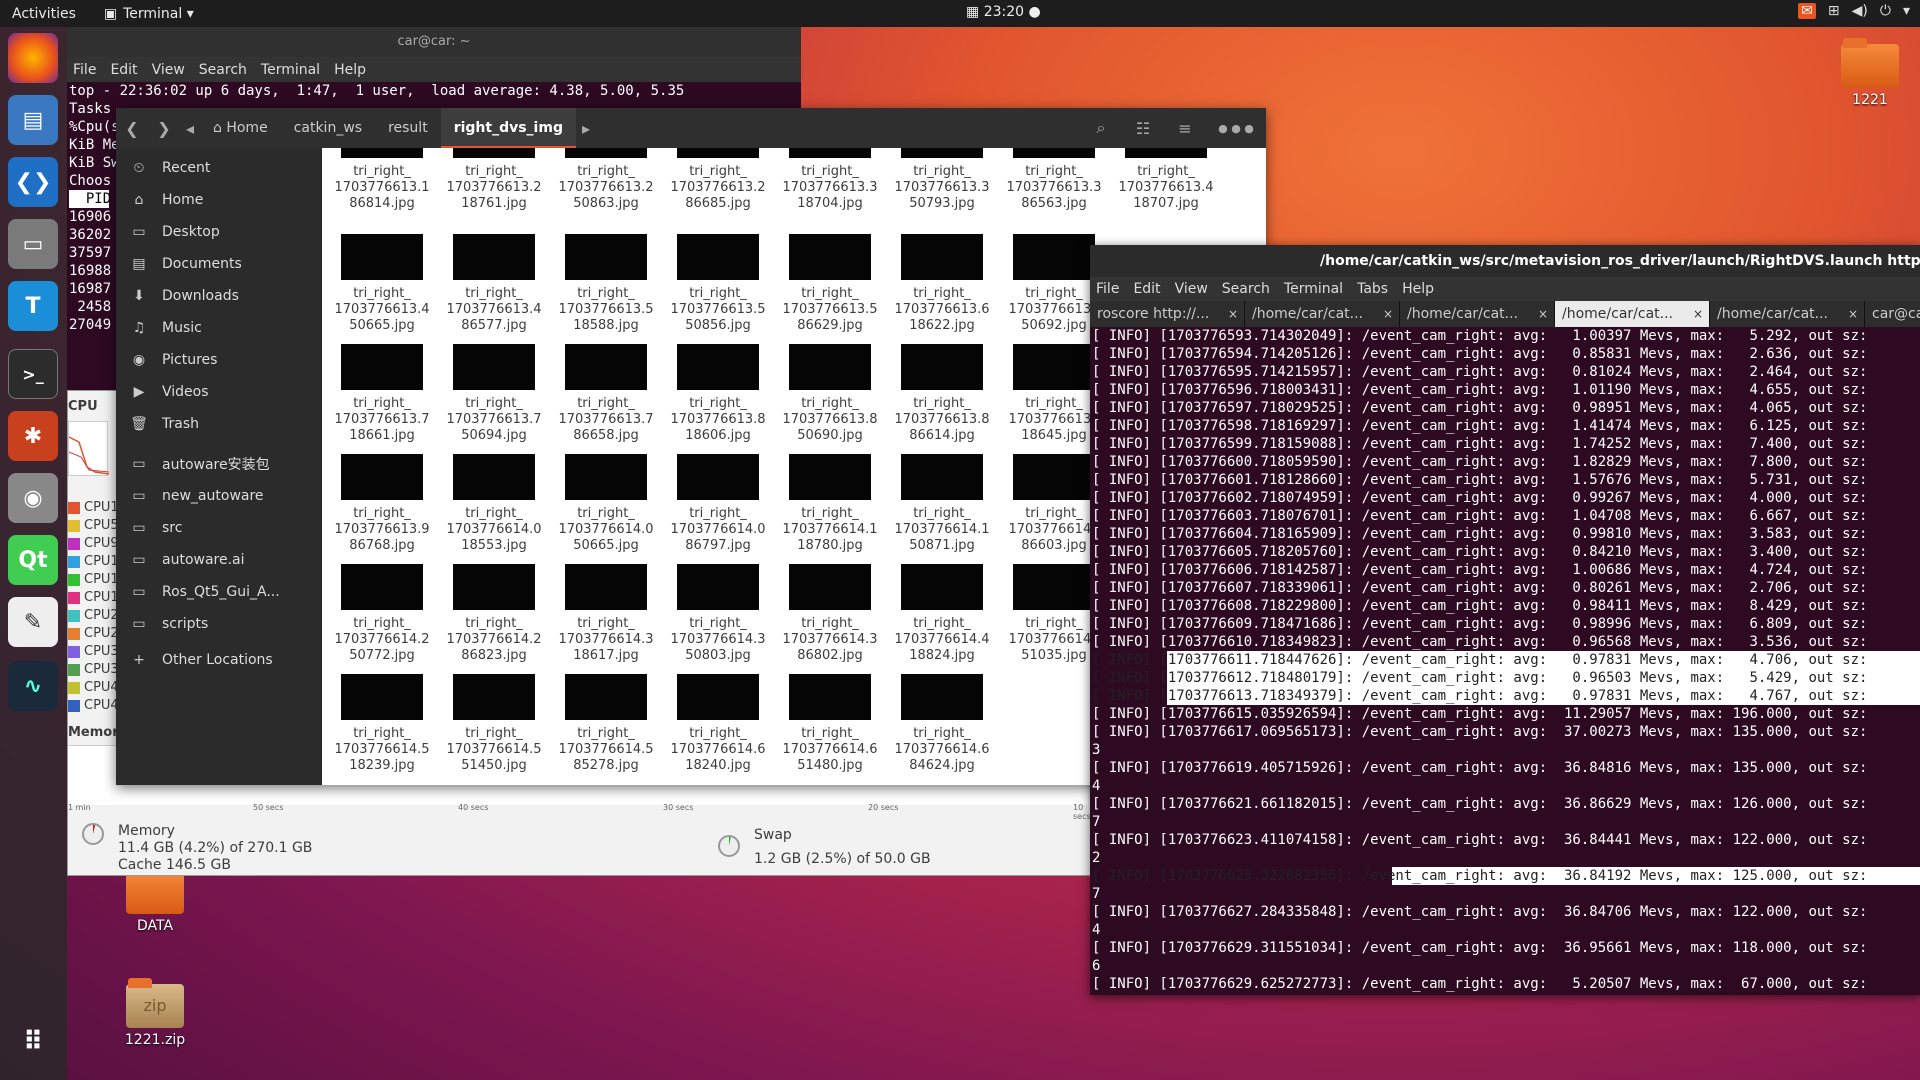 This screenshot has height=1080, width=1920. I want to click on volume-icon: ◀), so click(1860, 11).